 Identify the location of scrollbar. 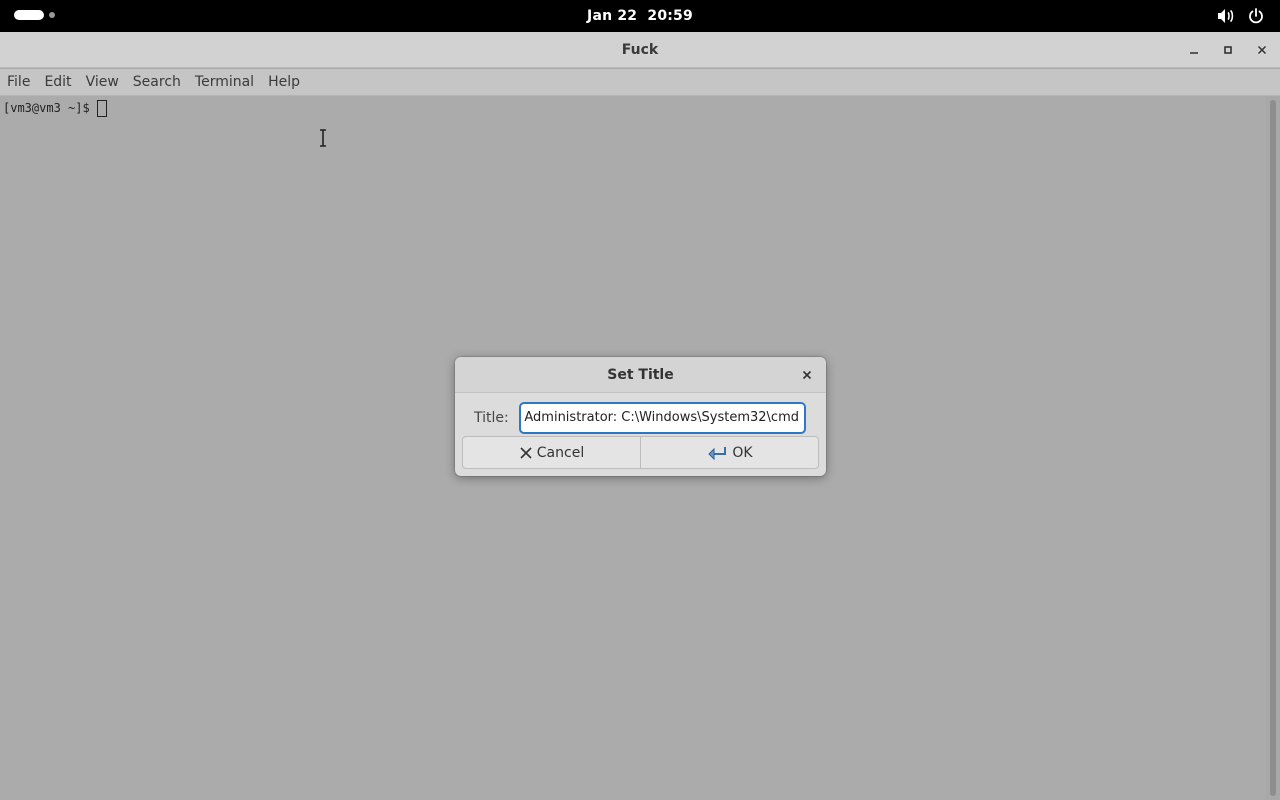
(1273, 448).